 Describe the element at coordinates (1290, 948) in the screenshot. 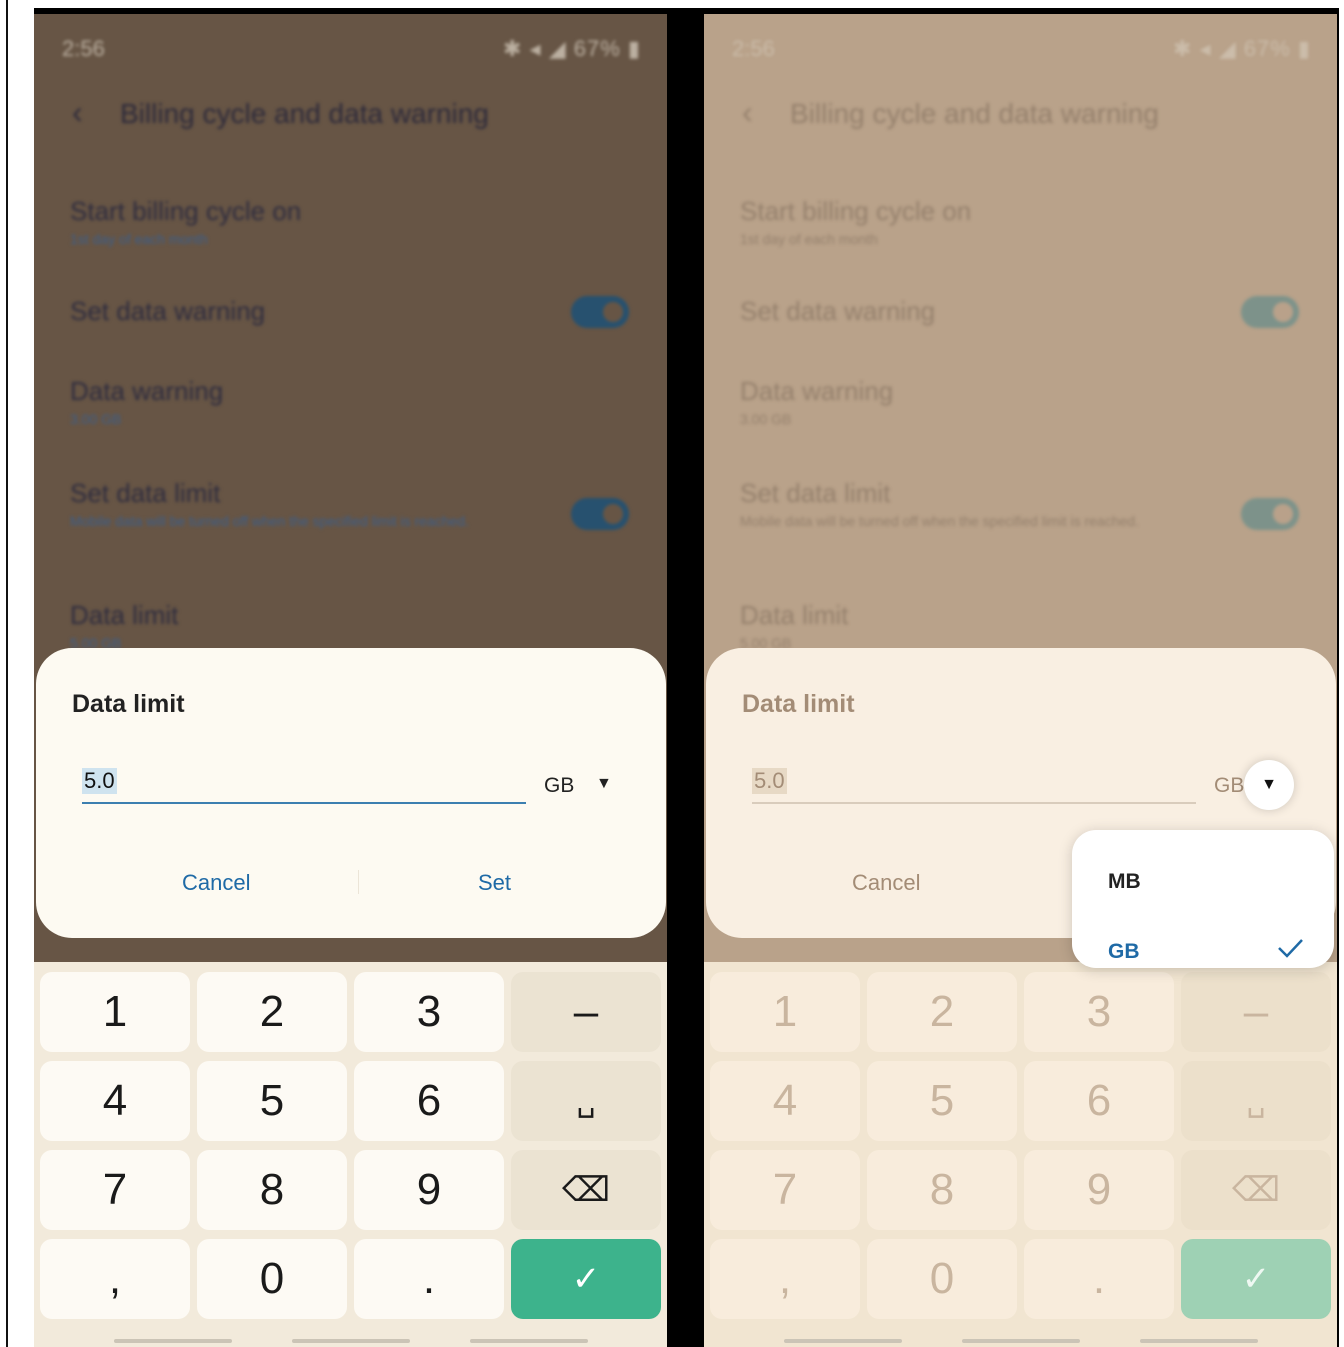

I see `checkmark-icon` at that location.